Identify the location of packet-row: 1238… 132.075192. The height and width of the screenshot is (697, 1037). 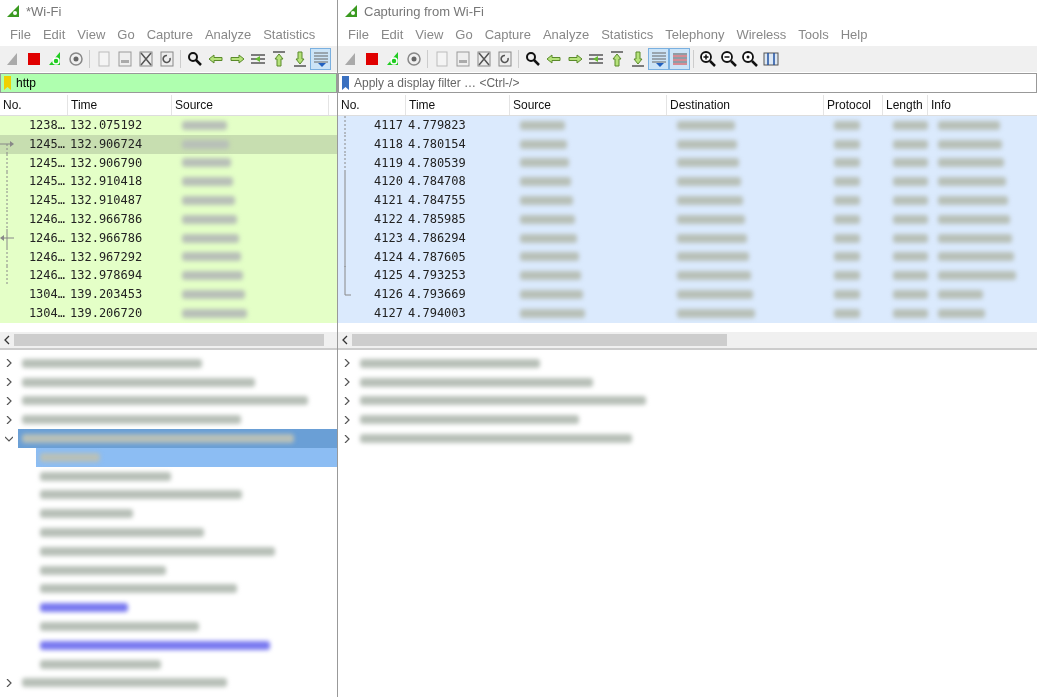
(168, 125).